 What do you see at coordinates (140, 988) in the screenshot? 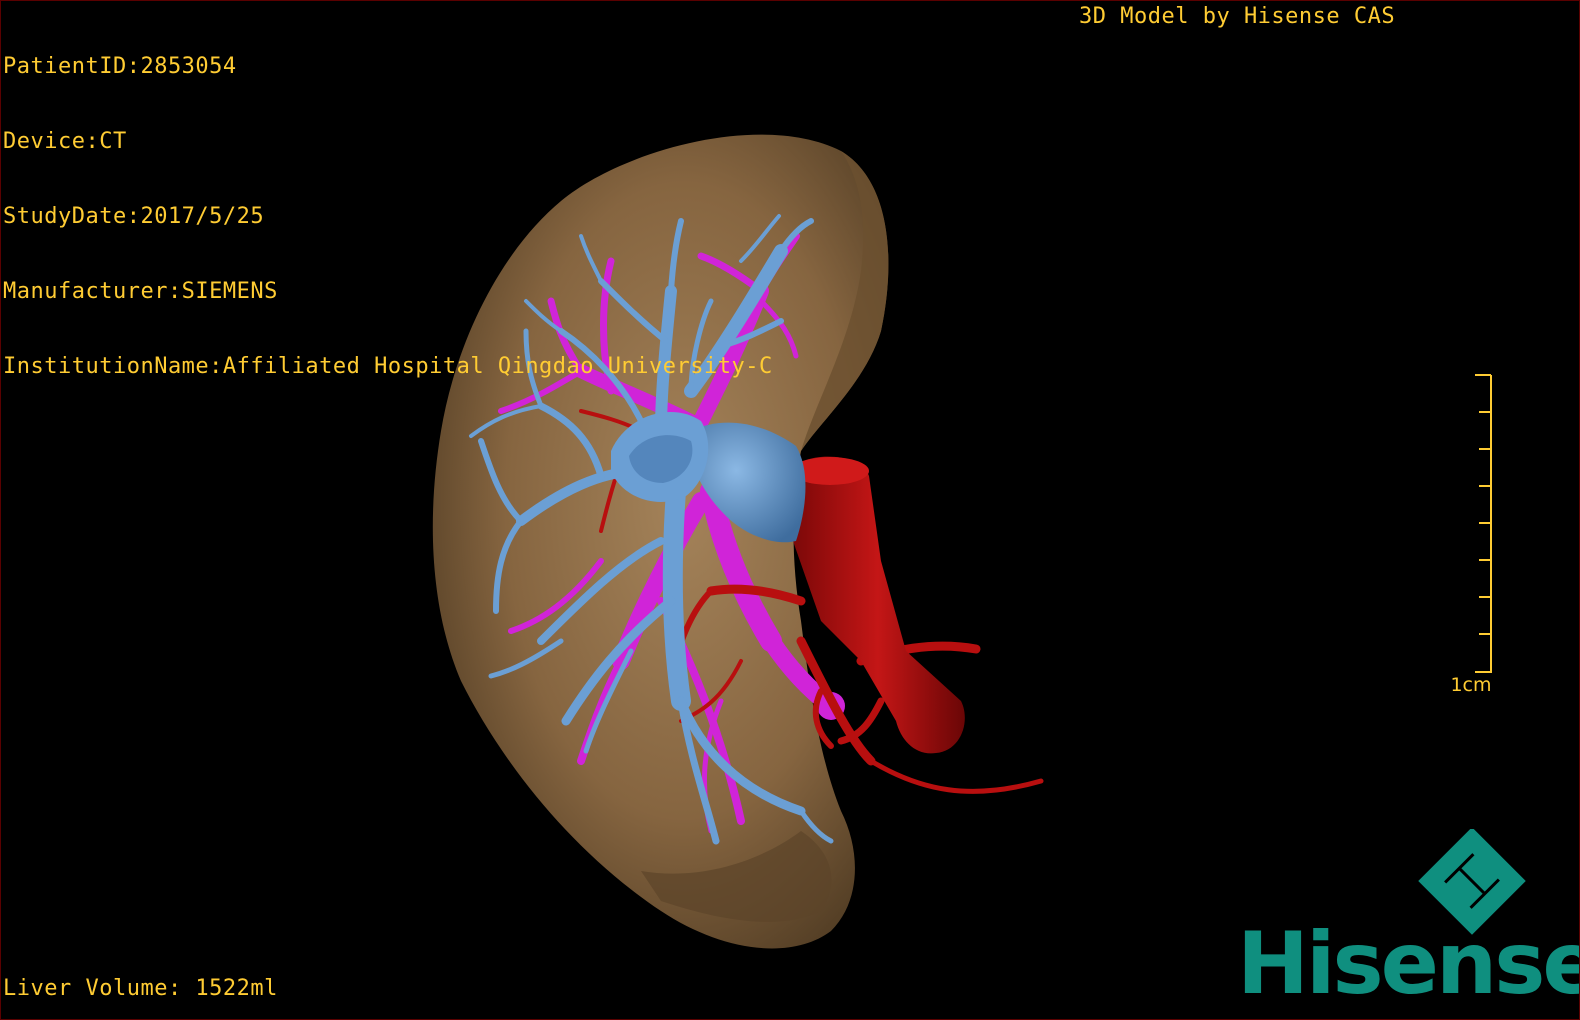
I see `liver-volume: Liver Volume: 1522ml` at bounding box center [140, 988].